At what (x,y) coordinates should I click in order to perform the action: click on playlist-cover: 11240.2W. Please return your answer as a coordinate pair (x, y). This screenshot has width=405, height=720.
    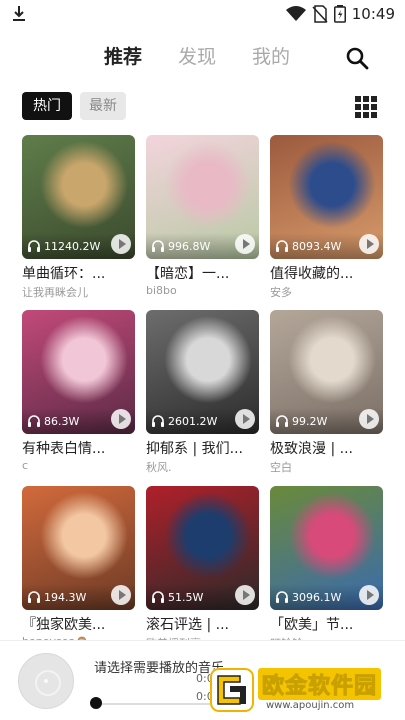
    Looking at the image, I should click on (78, 197).